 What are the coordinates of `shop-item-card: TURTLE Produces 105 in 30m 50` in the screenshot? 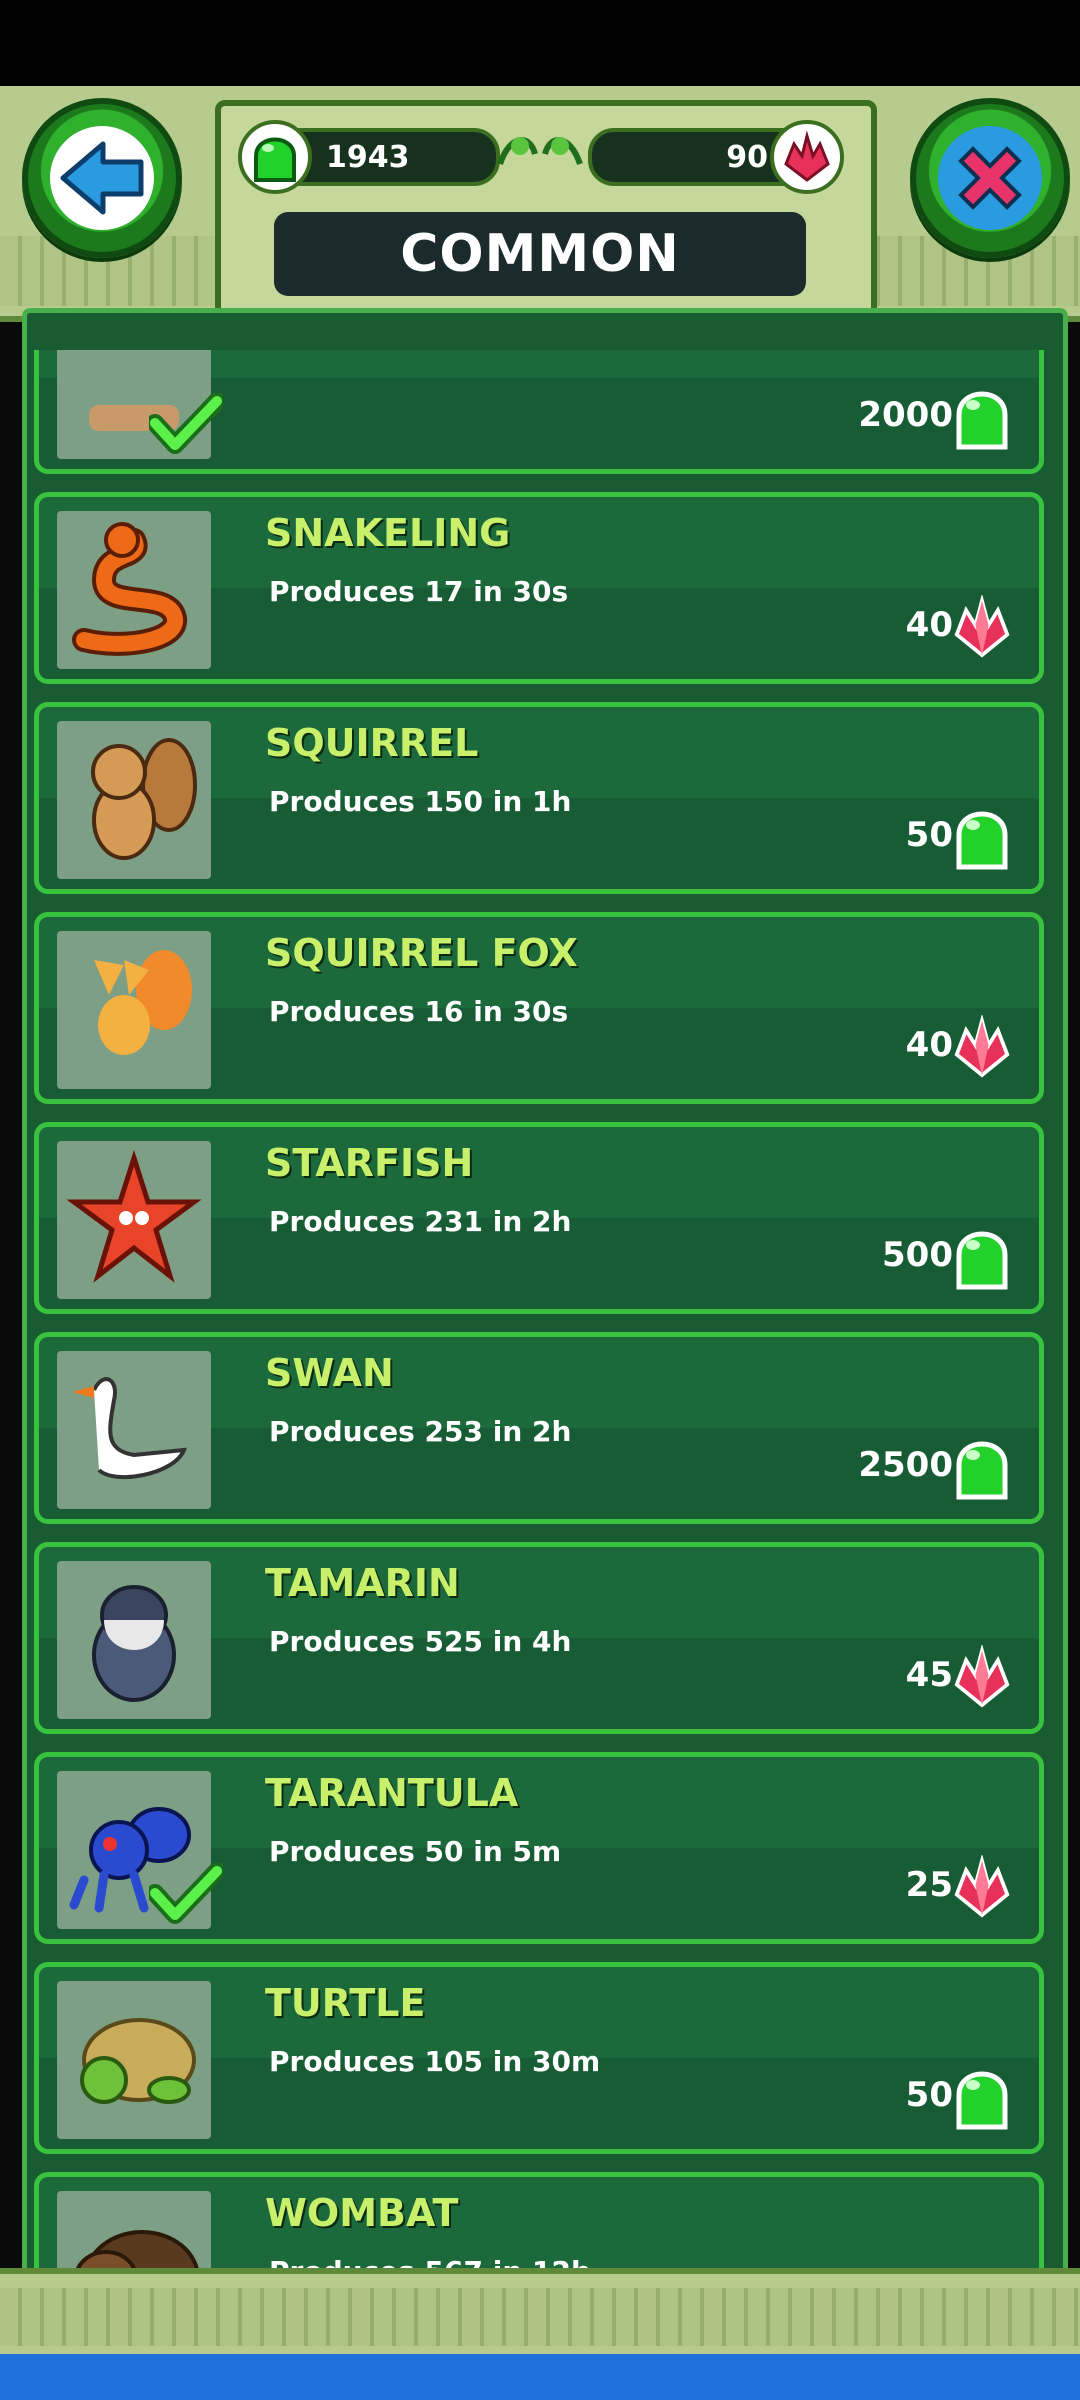 It's located at (539, 2058).